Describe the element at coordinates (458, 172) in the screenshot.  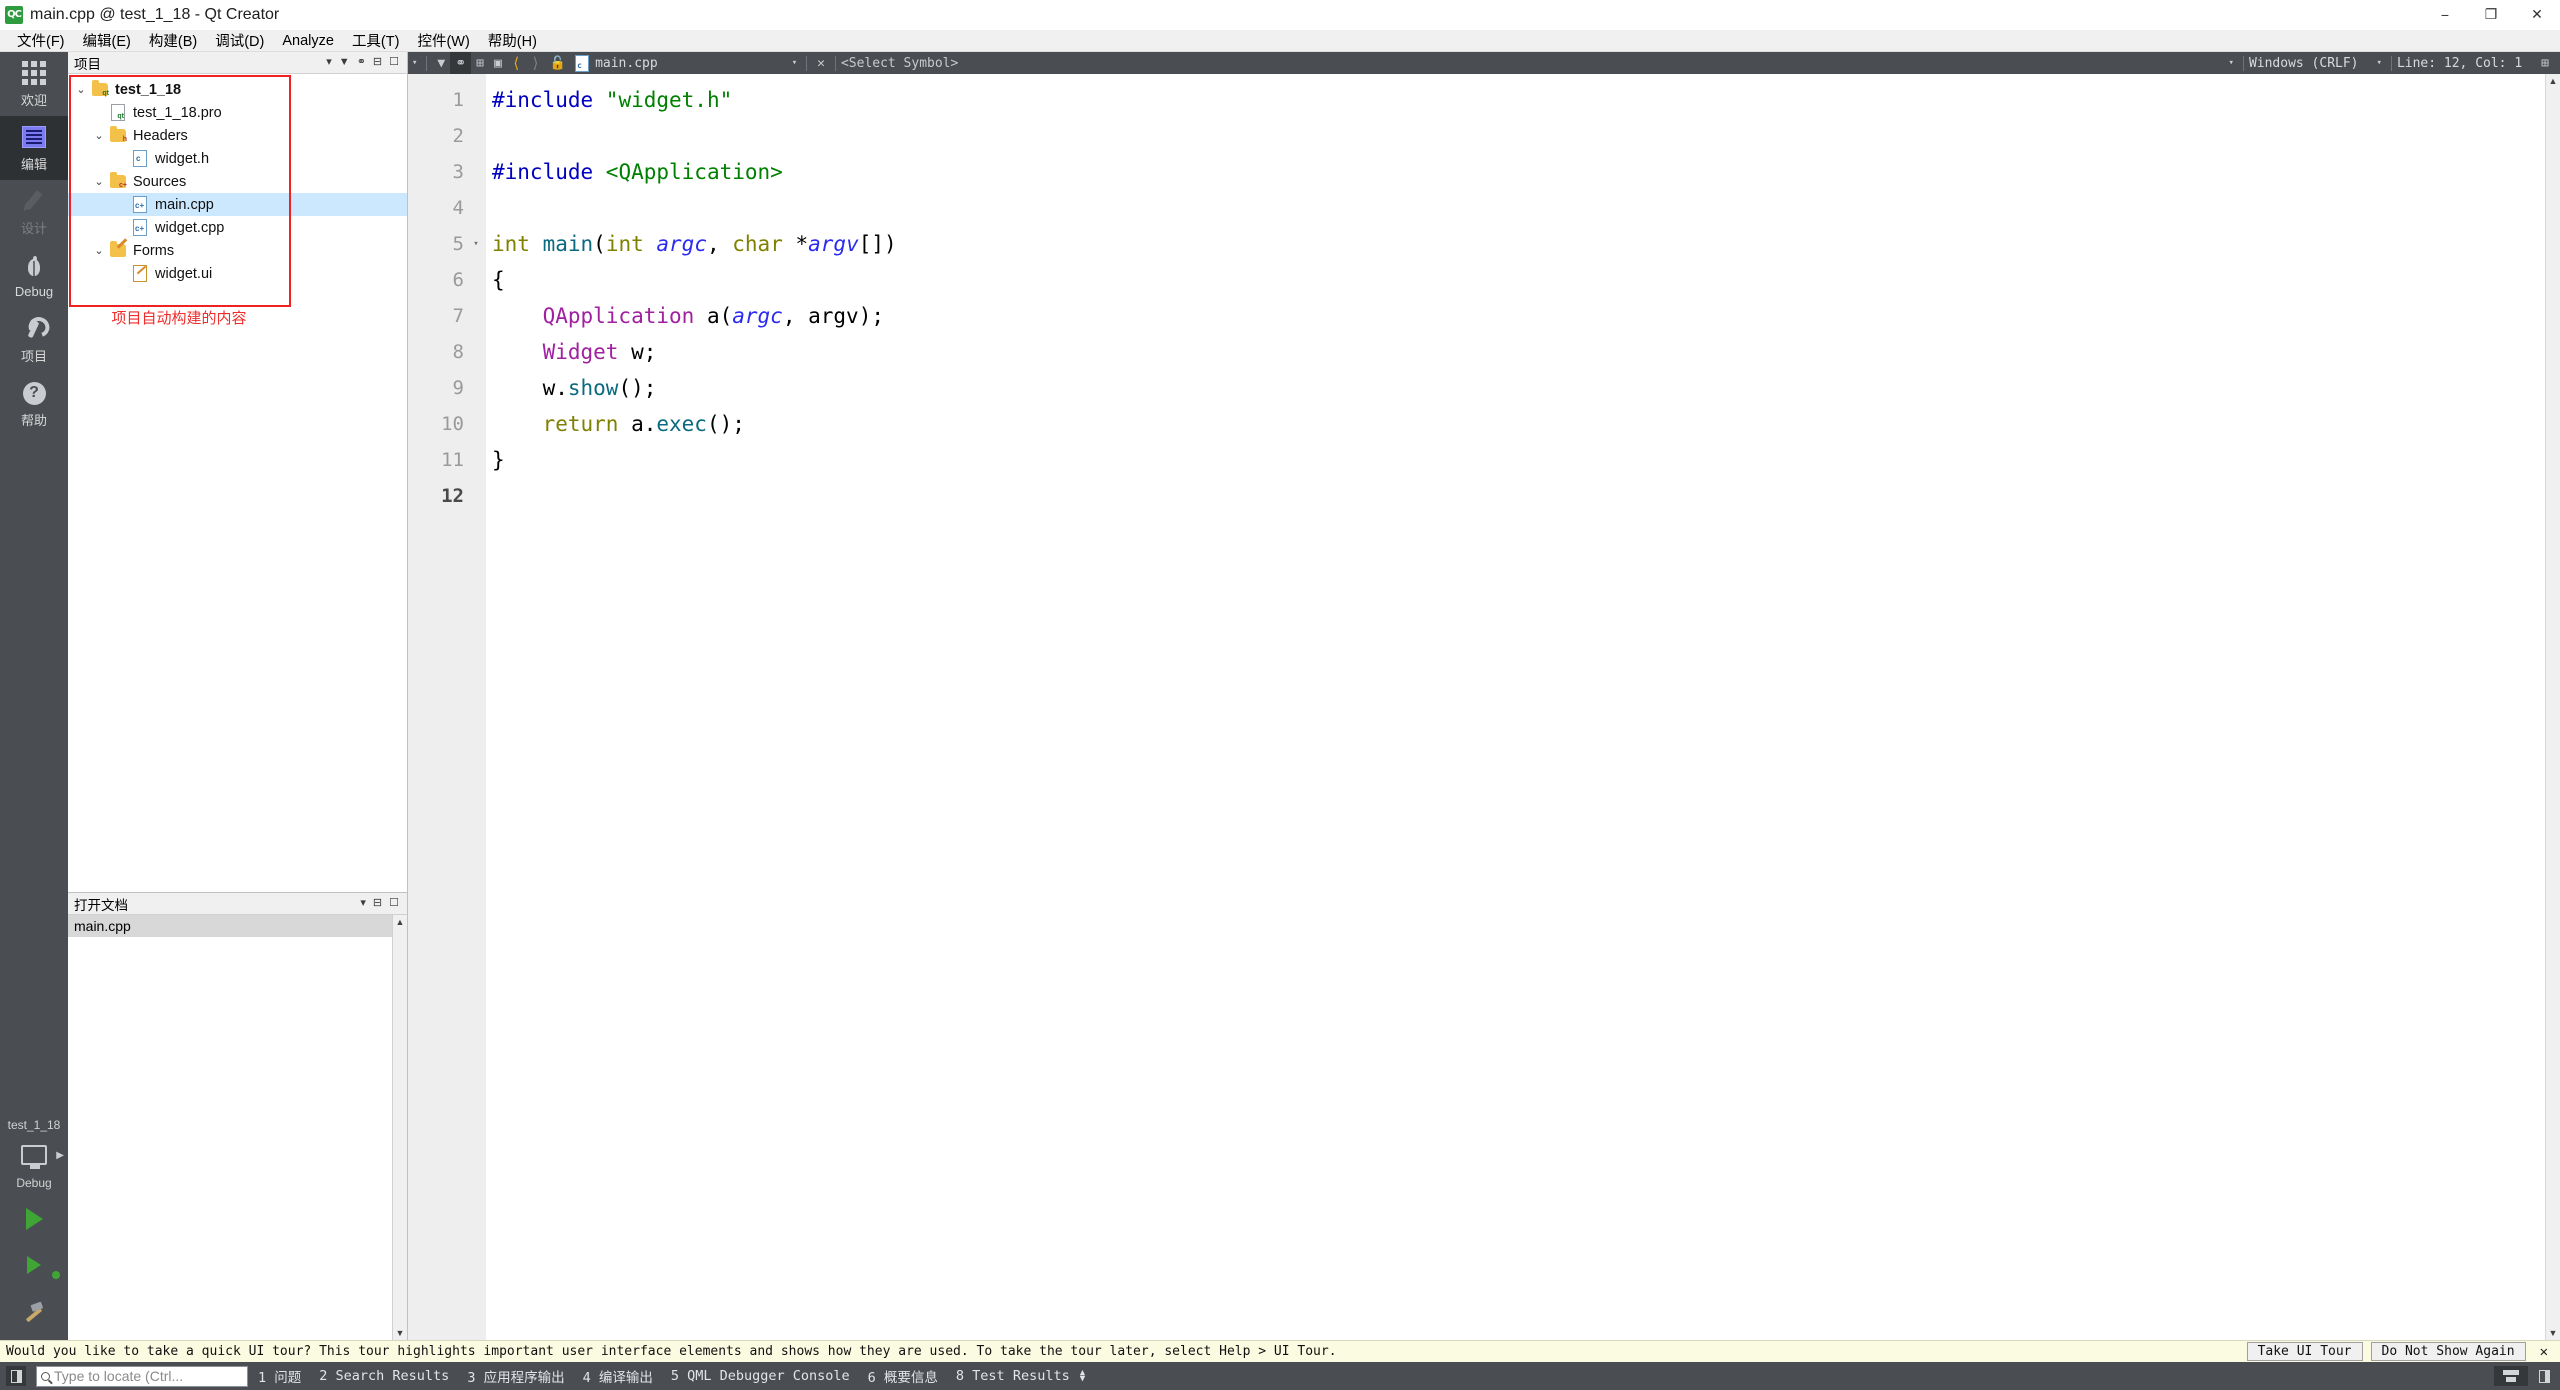
I see `line-number-label: 3` at that location.